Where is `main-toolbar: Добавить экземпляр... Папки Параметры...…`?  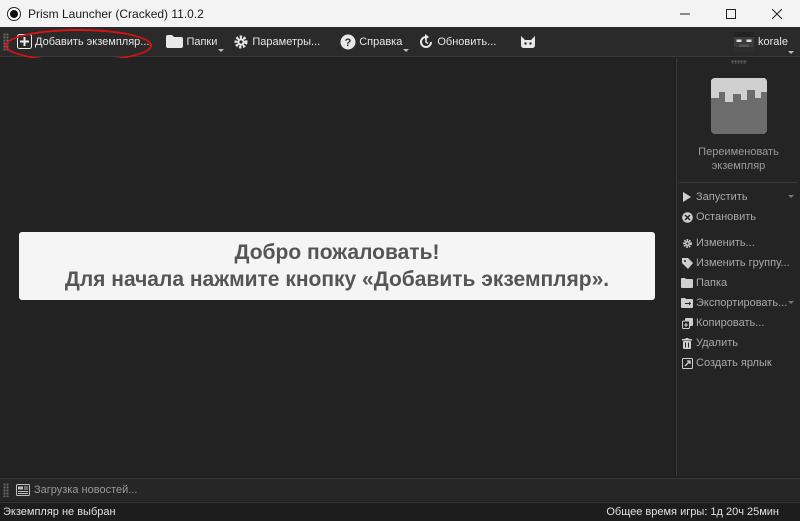
main-toolbar: Добавить экземпляр... Папки Параметры...… is located at coordinates (400, 42).